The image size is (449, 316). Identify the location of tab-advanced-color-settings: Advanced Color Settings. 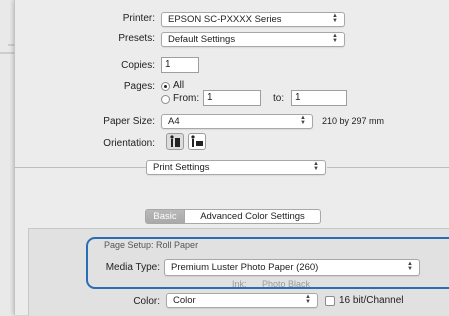
(253, 216).